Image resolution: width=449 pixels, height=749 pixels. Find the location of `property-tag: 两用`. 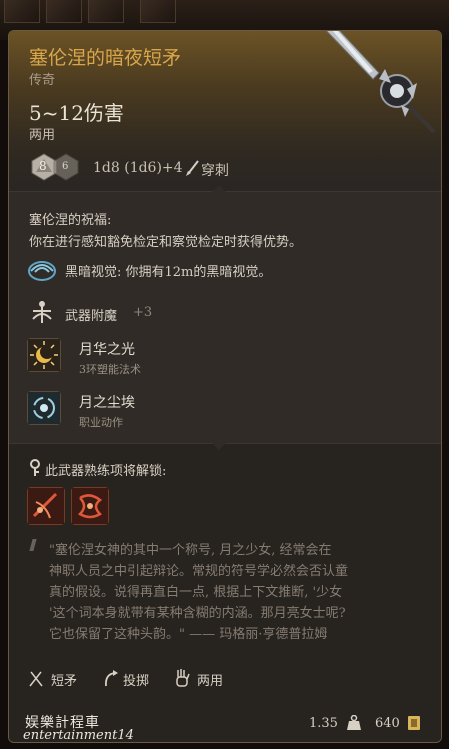

property-tag: 两用 is located at coordinates (210, 679).